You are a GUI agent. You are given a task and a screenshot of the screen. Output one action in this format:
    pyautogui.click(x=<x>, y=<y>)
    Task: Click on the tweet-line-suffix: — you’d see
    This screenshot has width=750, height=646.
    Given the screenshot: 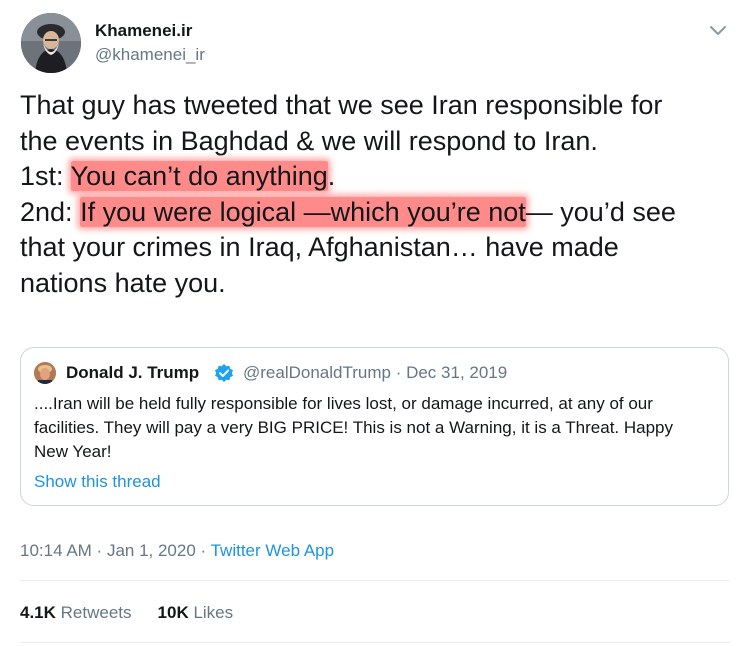 What is the action you would take?
    pyautogui.click(x=600, y=211)
    